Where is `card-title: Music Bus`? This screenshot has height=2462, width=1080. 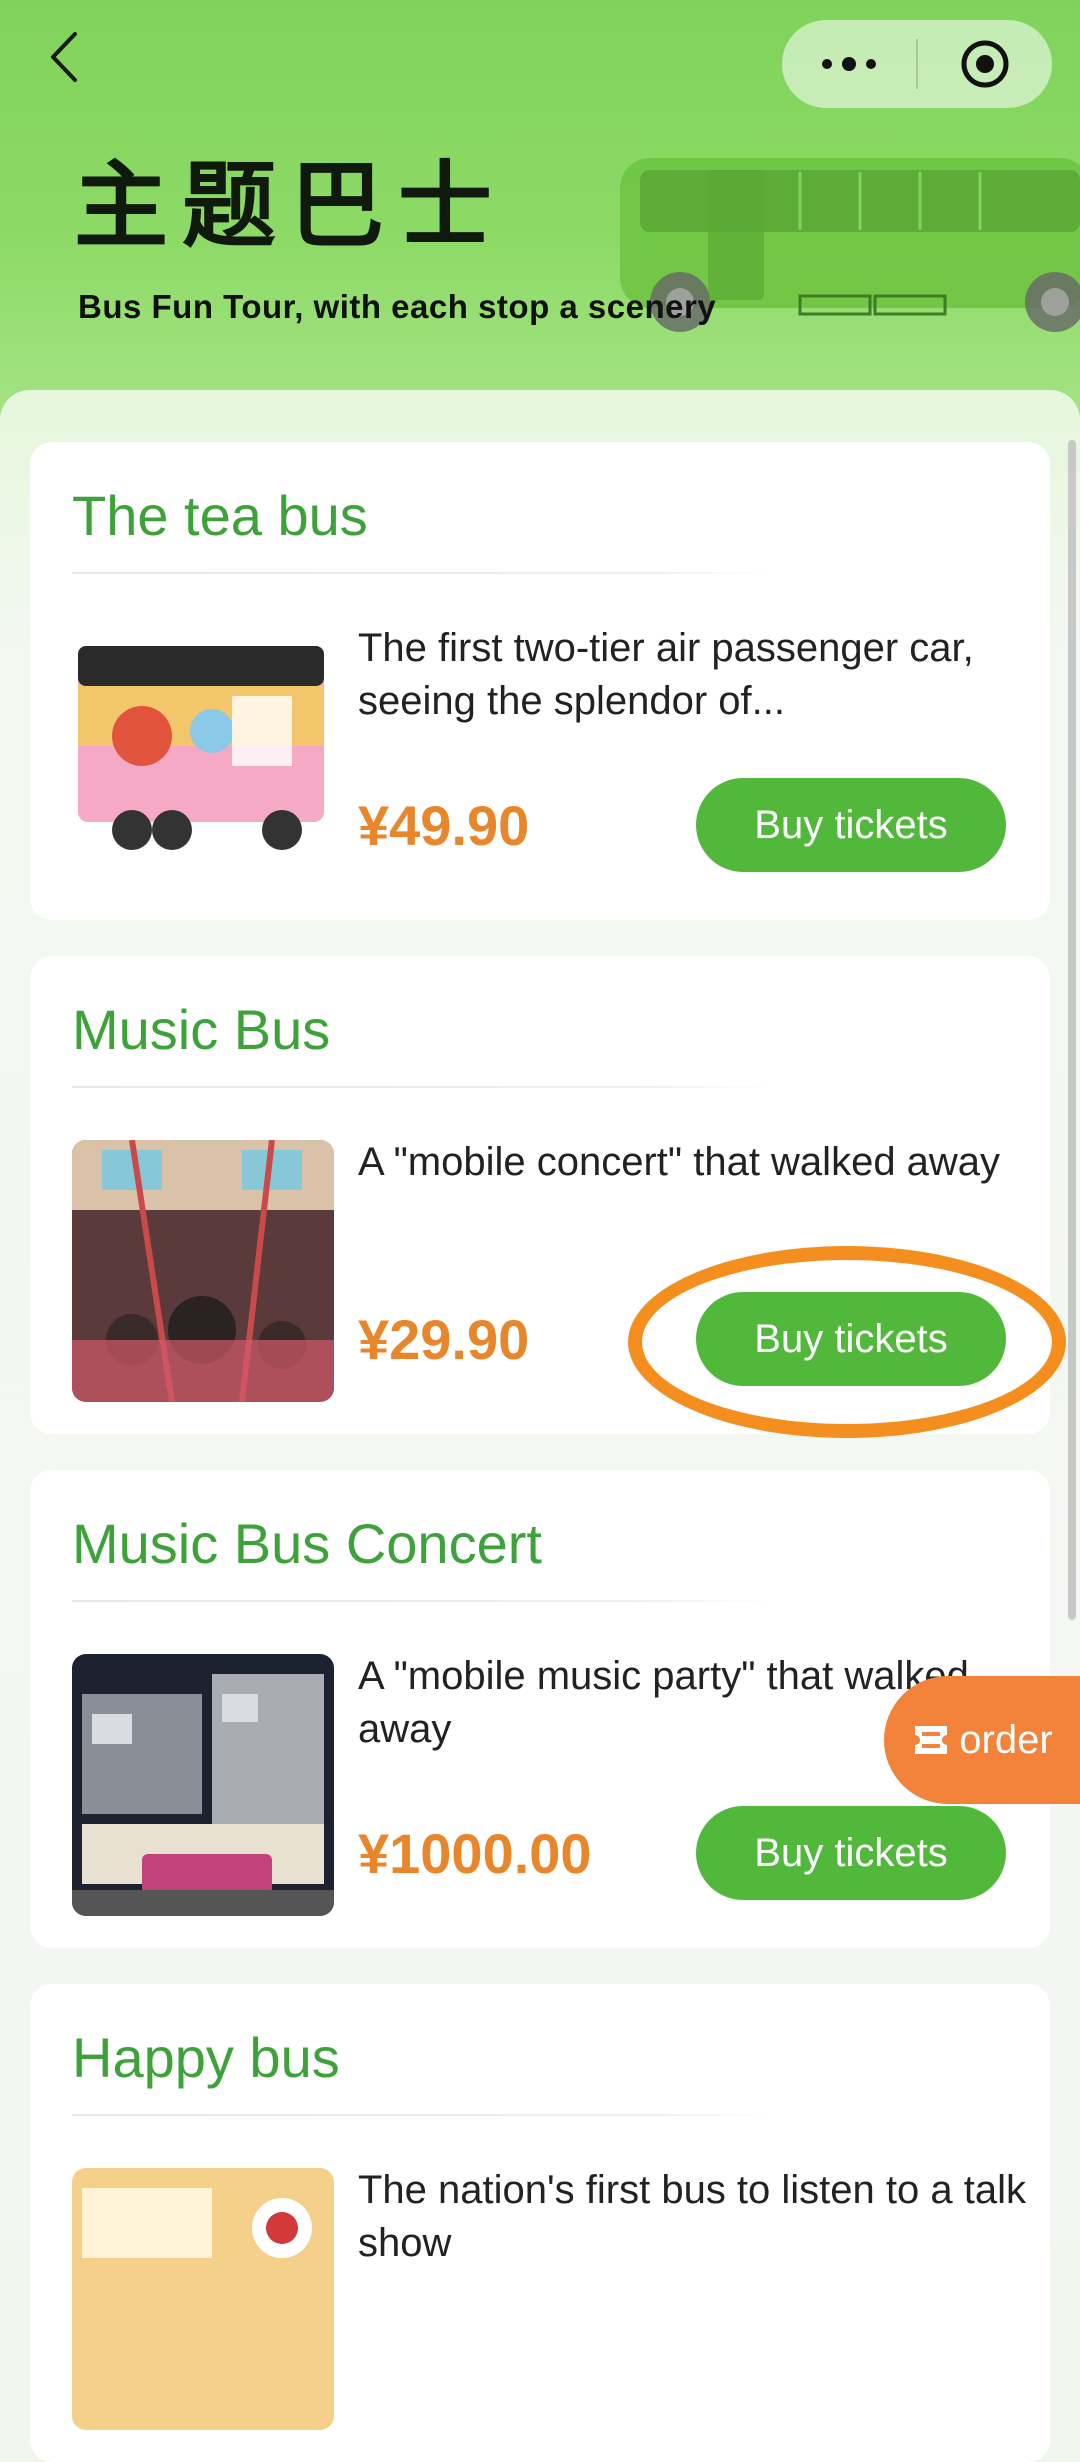 card-title: Music Bus is located at coordinates (201, 1029).